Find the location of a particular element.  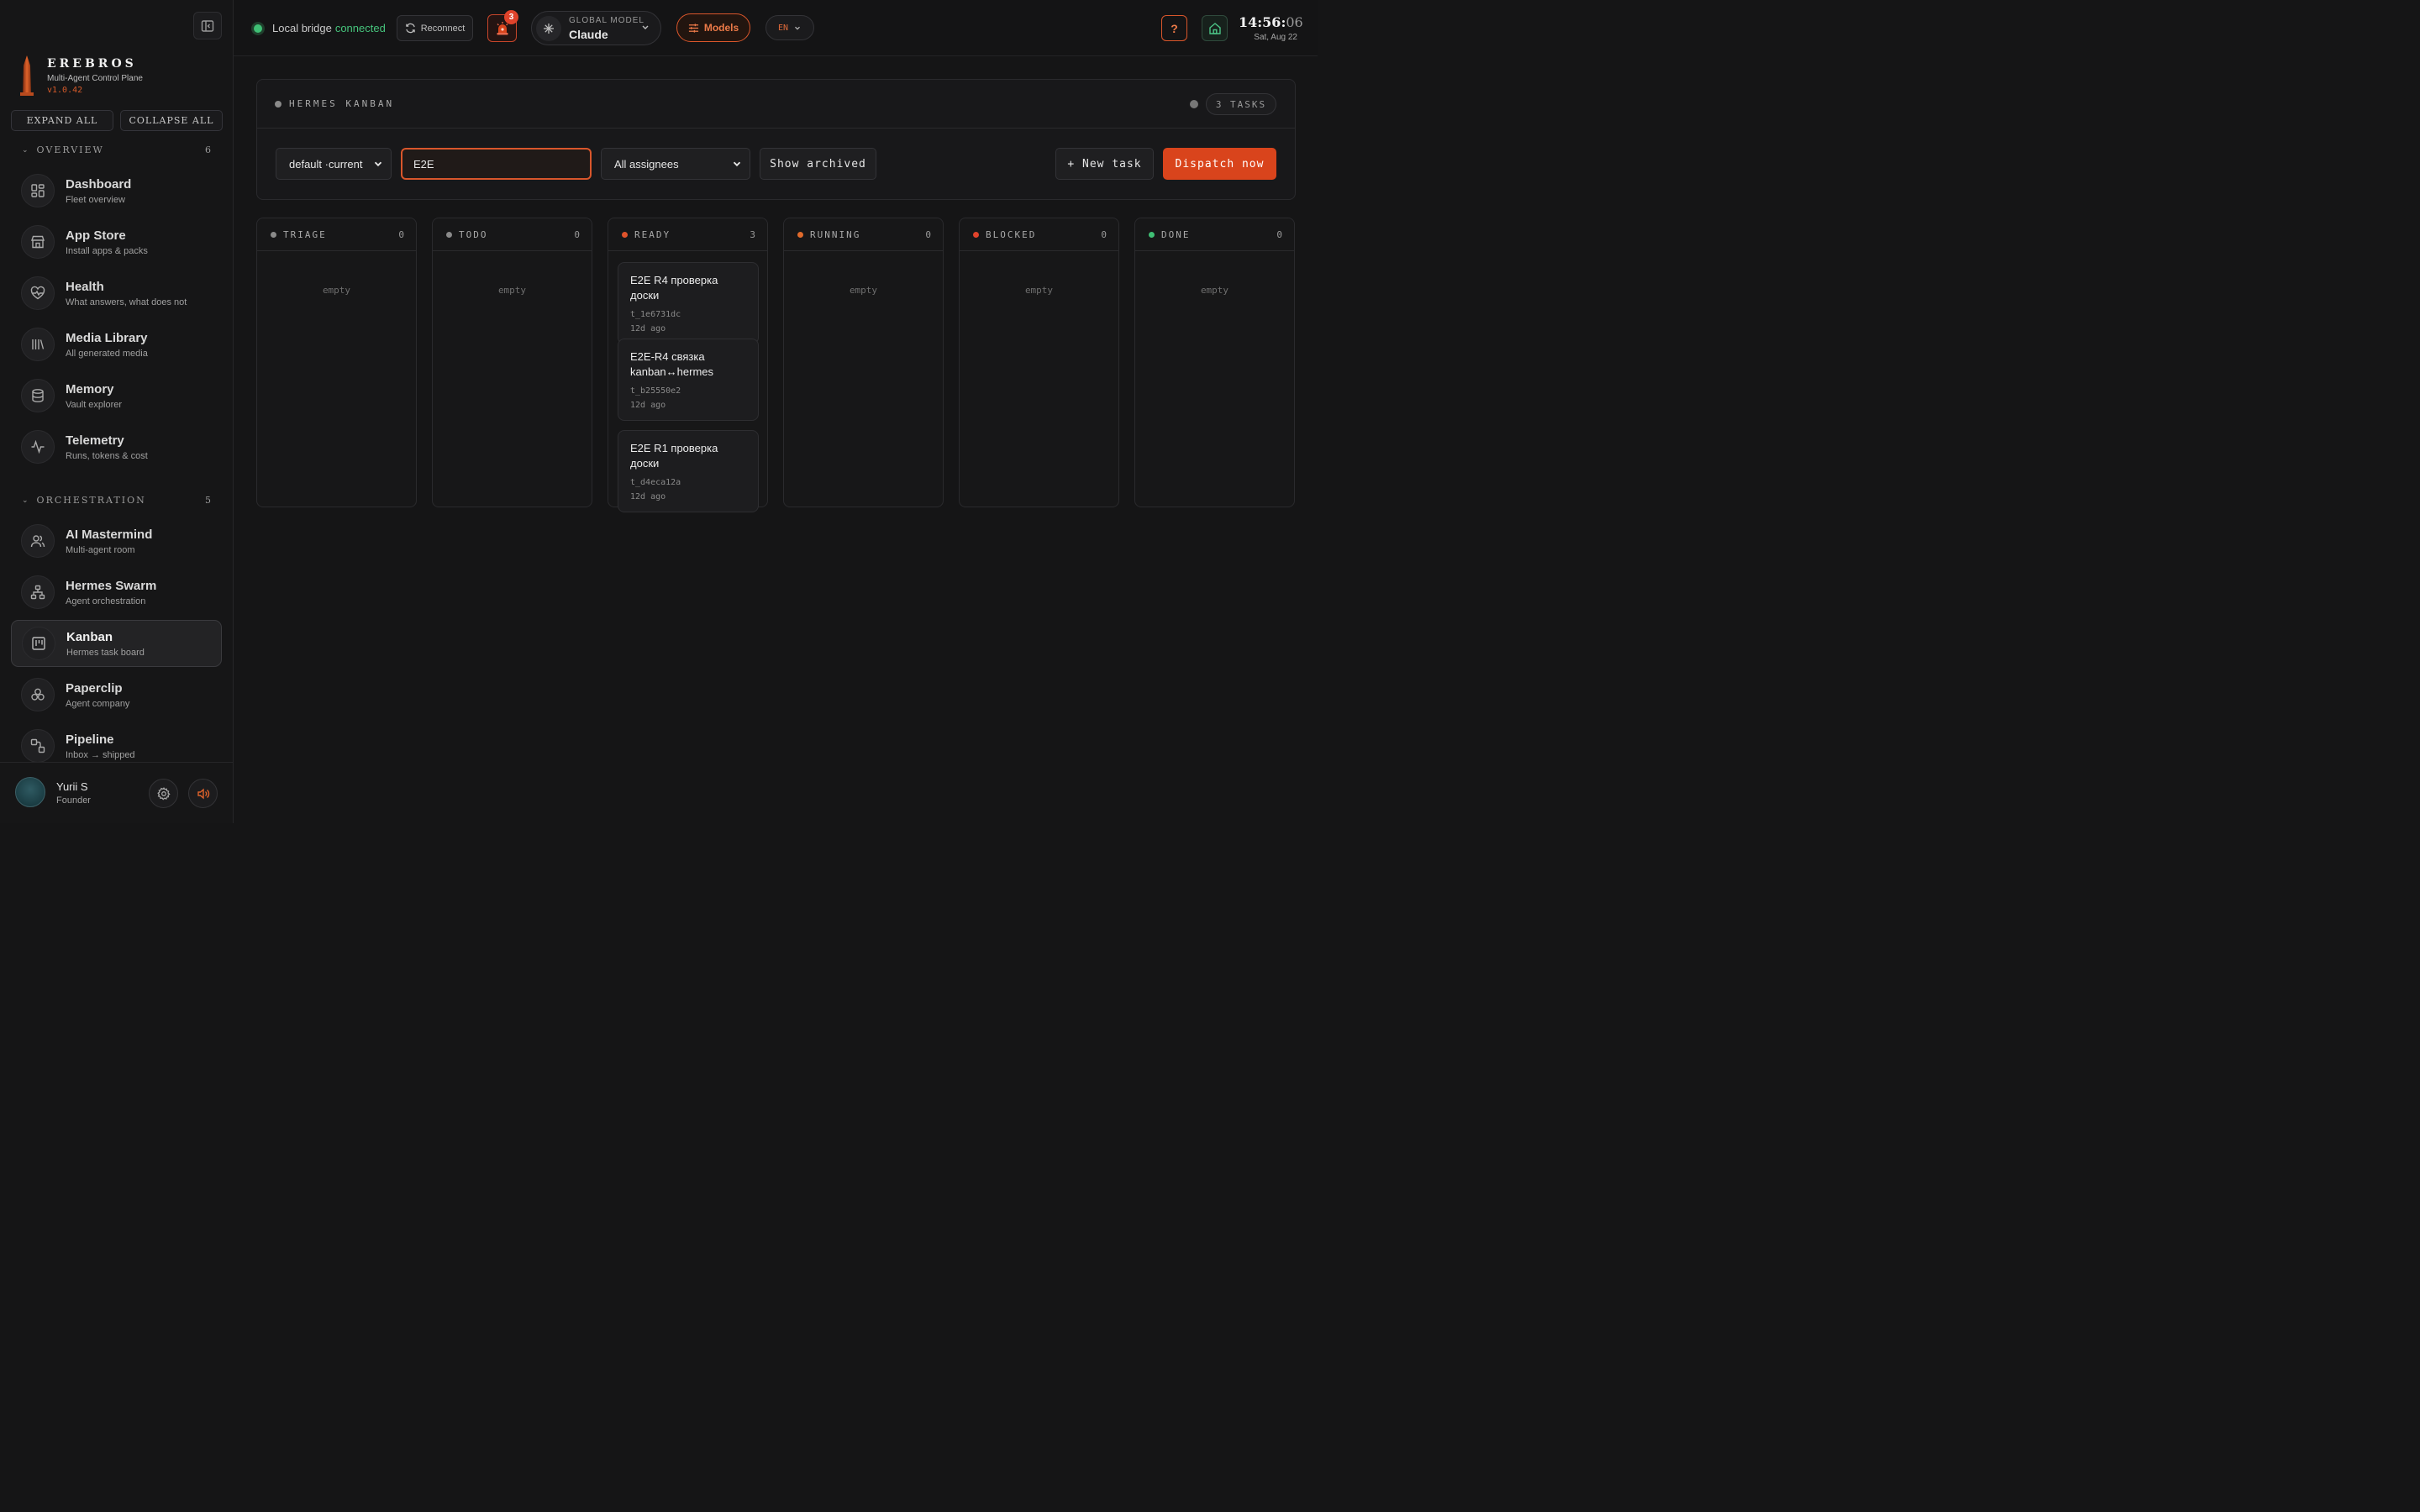

global-model-value: Claude is located at coordinates (588, 34).